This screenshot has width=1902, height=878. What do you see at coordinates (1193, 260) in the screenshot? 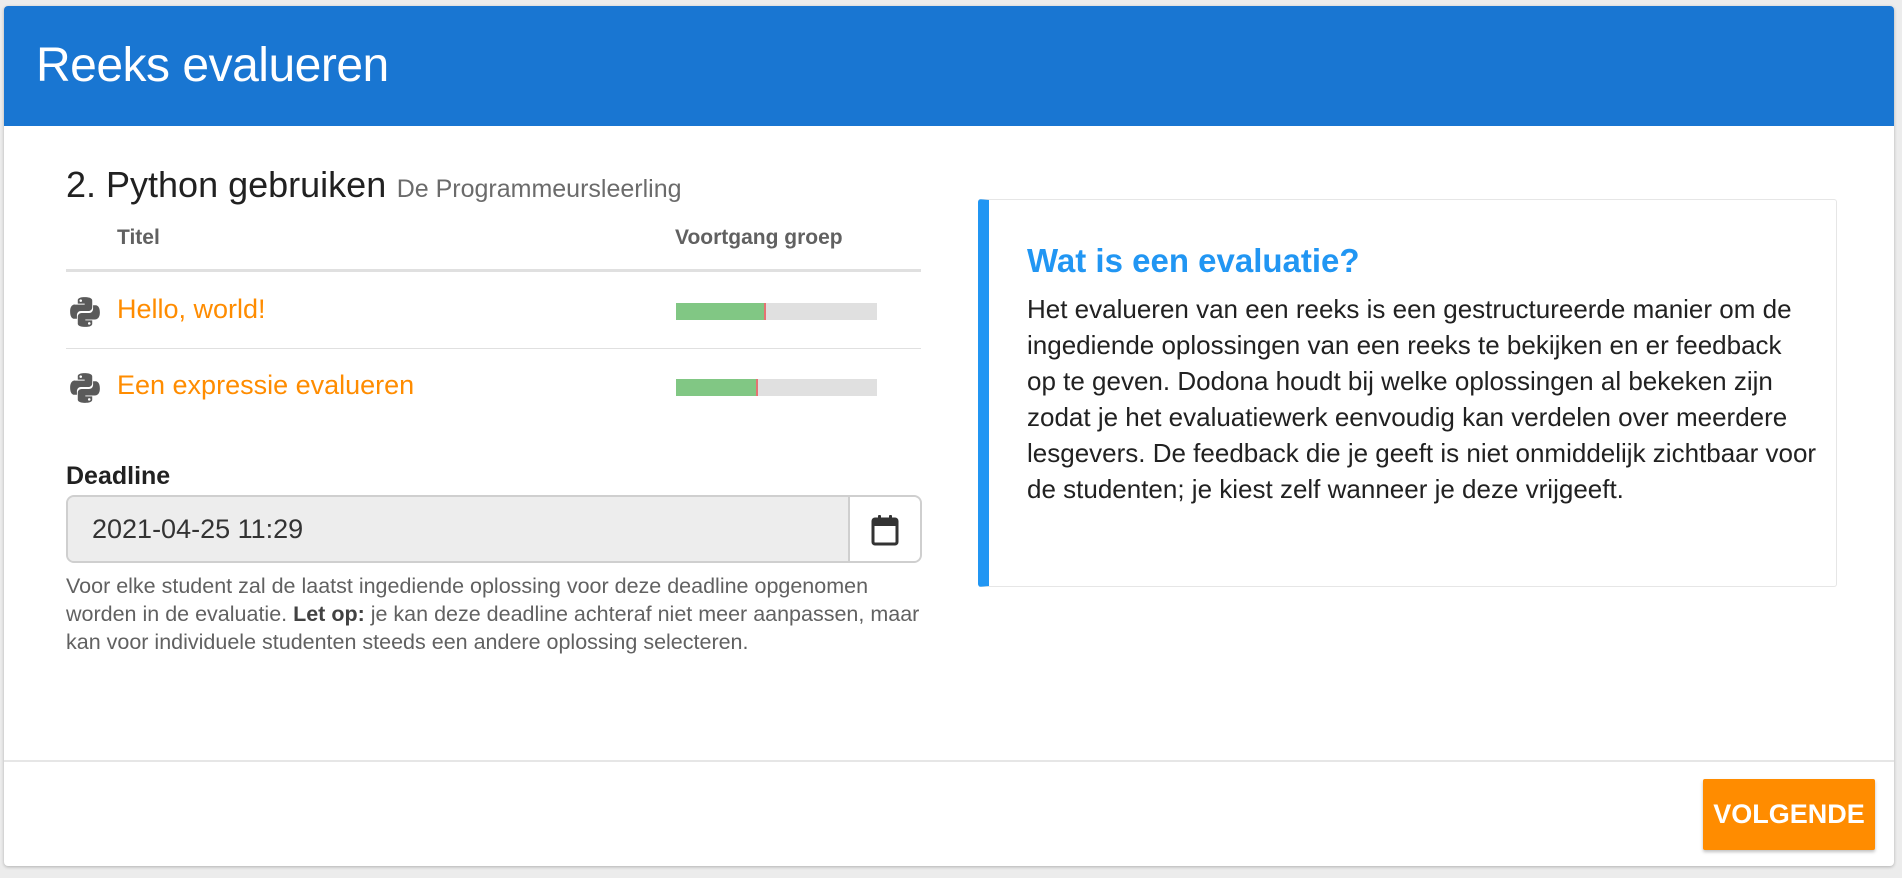
I see `info-title: Wat is een evaluatie?` at bounding box center [1193, 260].